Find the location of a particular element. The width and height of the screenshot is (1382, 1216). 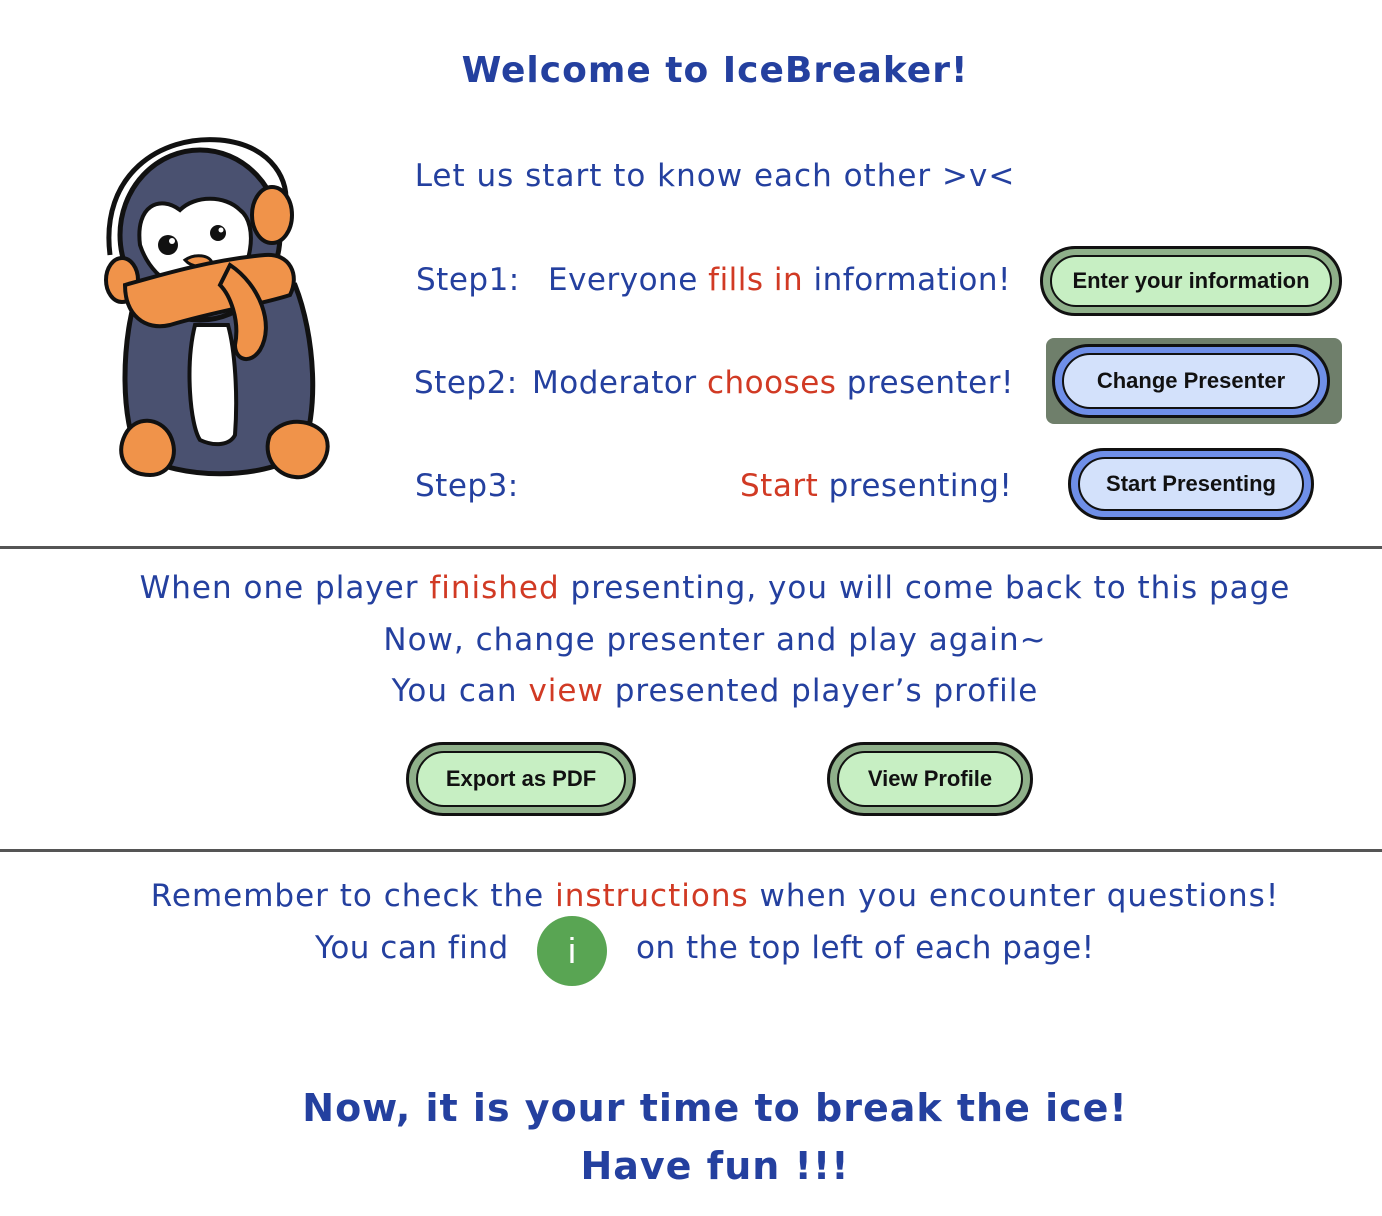

step-3-post: presenting! is located at coordinates (920, 486).